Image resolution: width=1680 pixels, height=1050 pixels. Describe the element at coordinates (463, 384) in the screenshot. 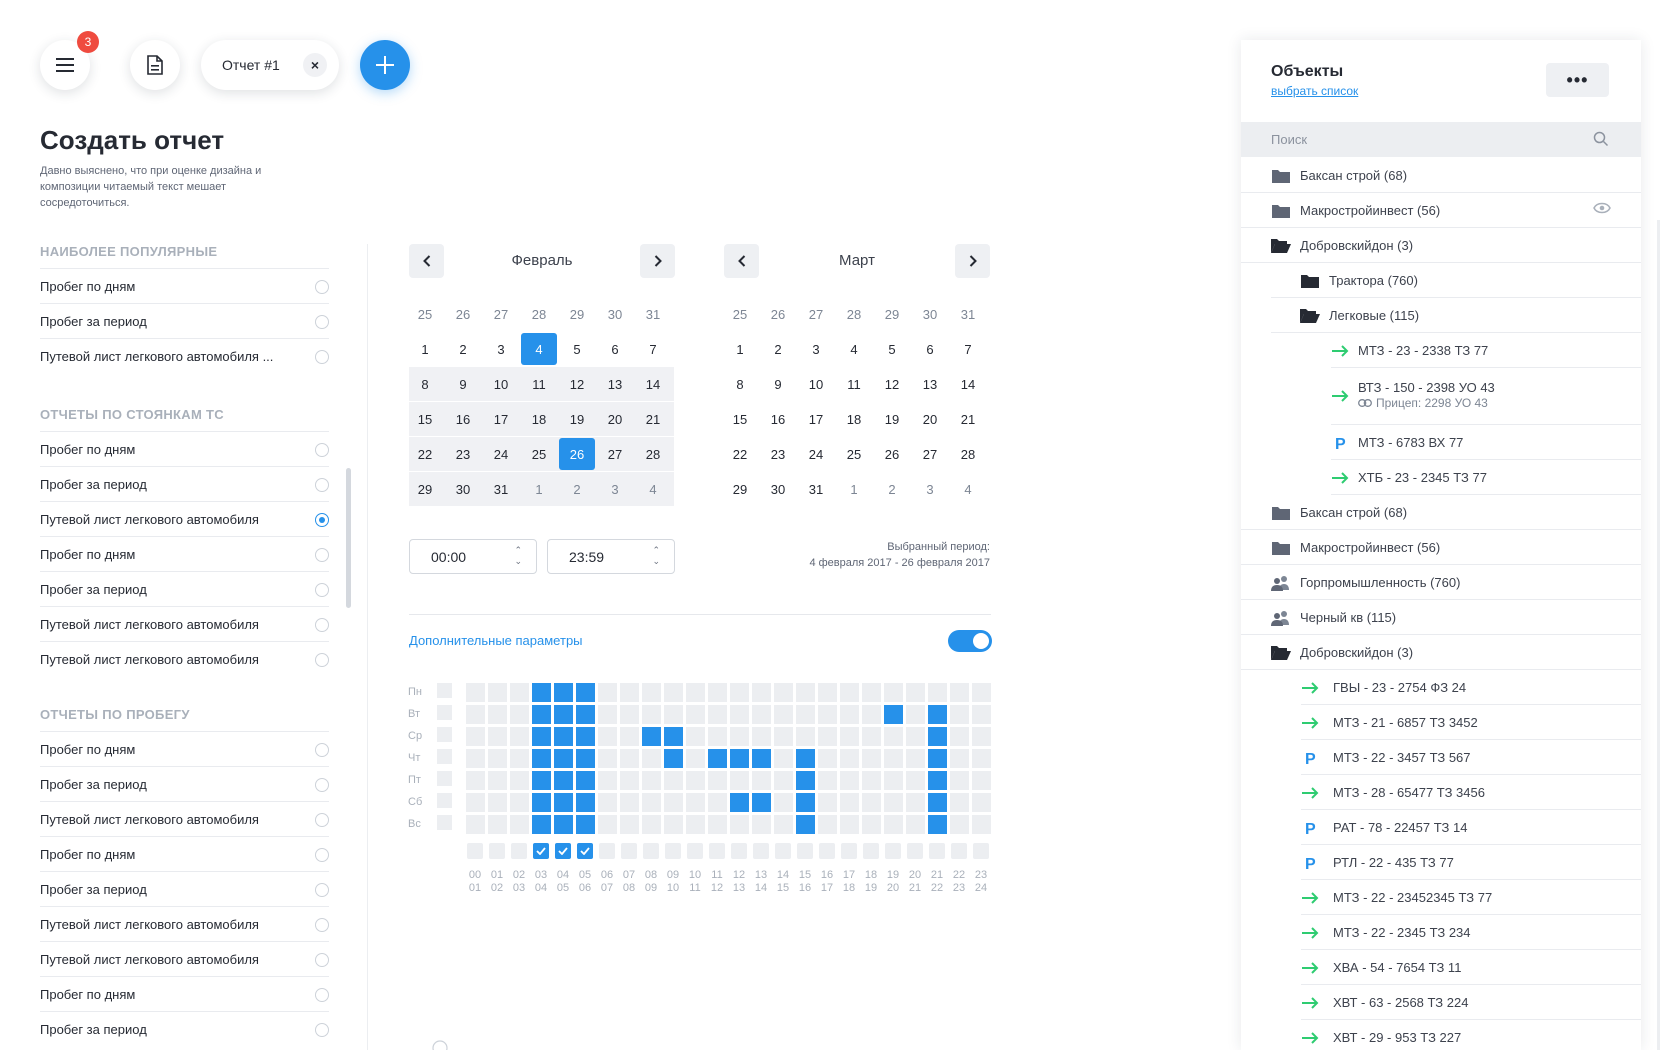

I see `calendar-day: 9` at that location.